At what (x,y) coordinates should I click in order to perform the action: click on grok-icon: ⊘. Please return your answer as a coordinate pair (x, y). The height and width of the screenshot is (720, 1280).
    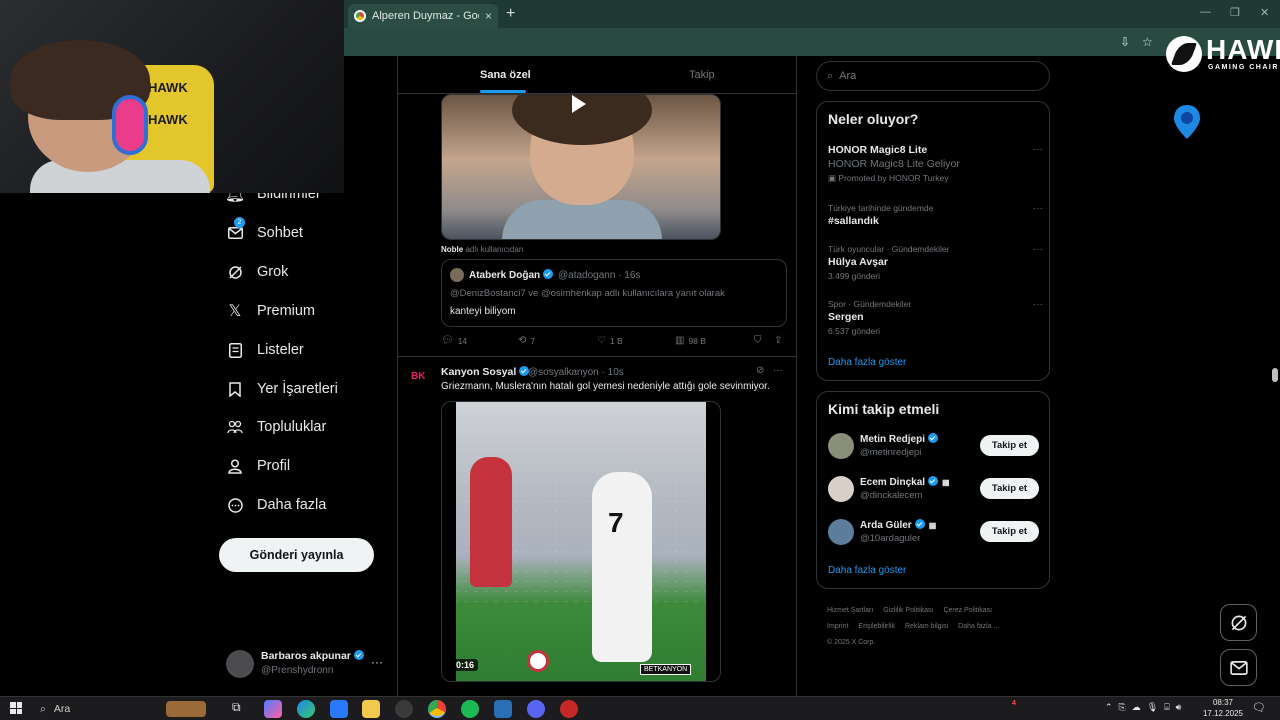
    Looking at the image, I should click on (760, 370).